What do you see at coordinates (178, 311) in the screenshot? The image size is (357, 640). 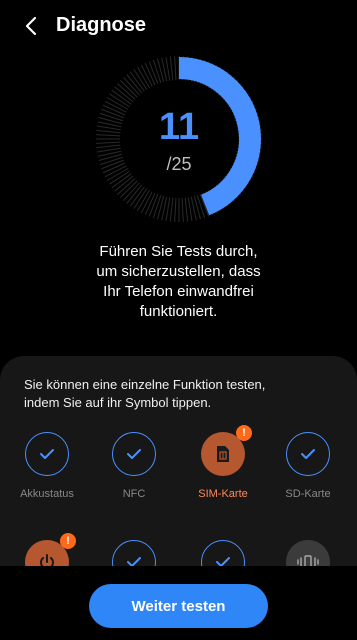 I see `description-line: funktioniert.` at bounding box center [178, 311].